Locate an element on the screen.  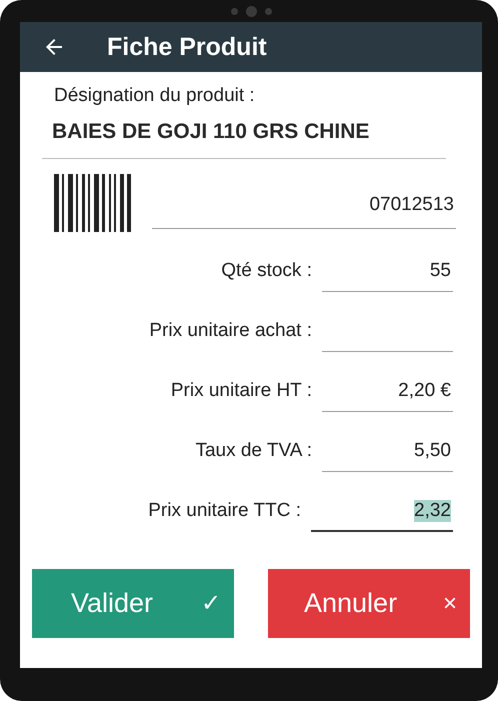
field-label: Prix unitaire TTC : is located at coordinates (224, 511).